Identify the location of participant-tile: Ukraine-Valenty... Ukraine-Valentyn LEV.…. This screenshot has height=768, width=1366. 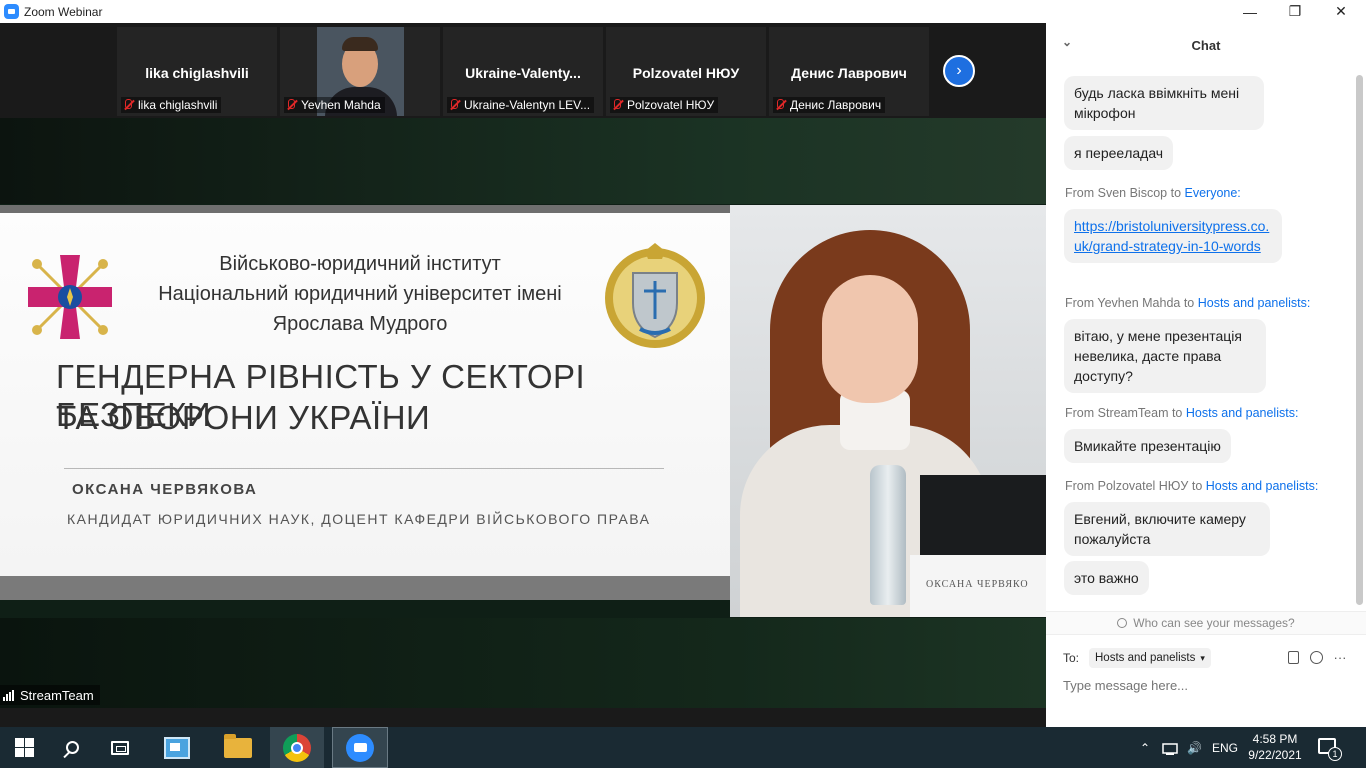
(523, 71).